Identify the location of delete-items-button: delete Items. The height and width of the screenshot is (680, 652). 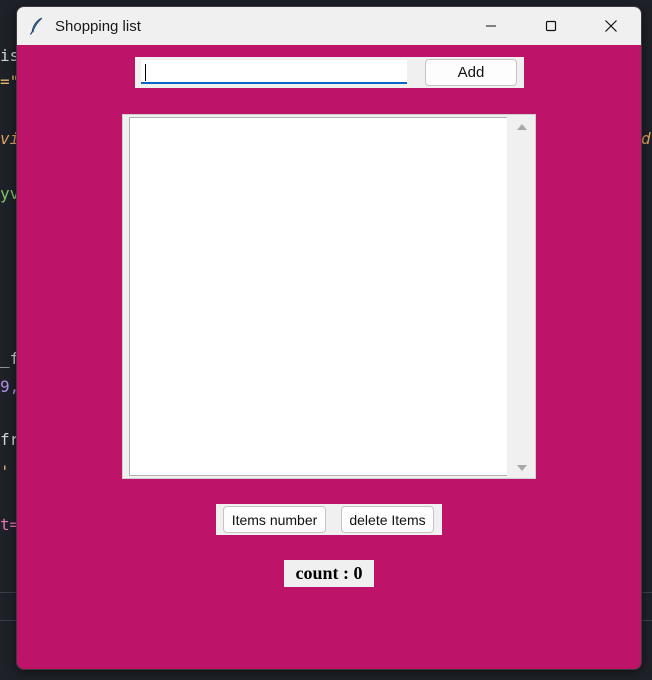
(387, 519).